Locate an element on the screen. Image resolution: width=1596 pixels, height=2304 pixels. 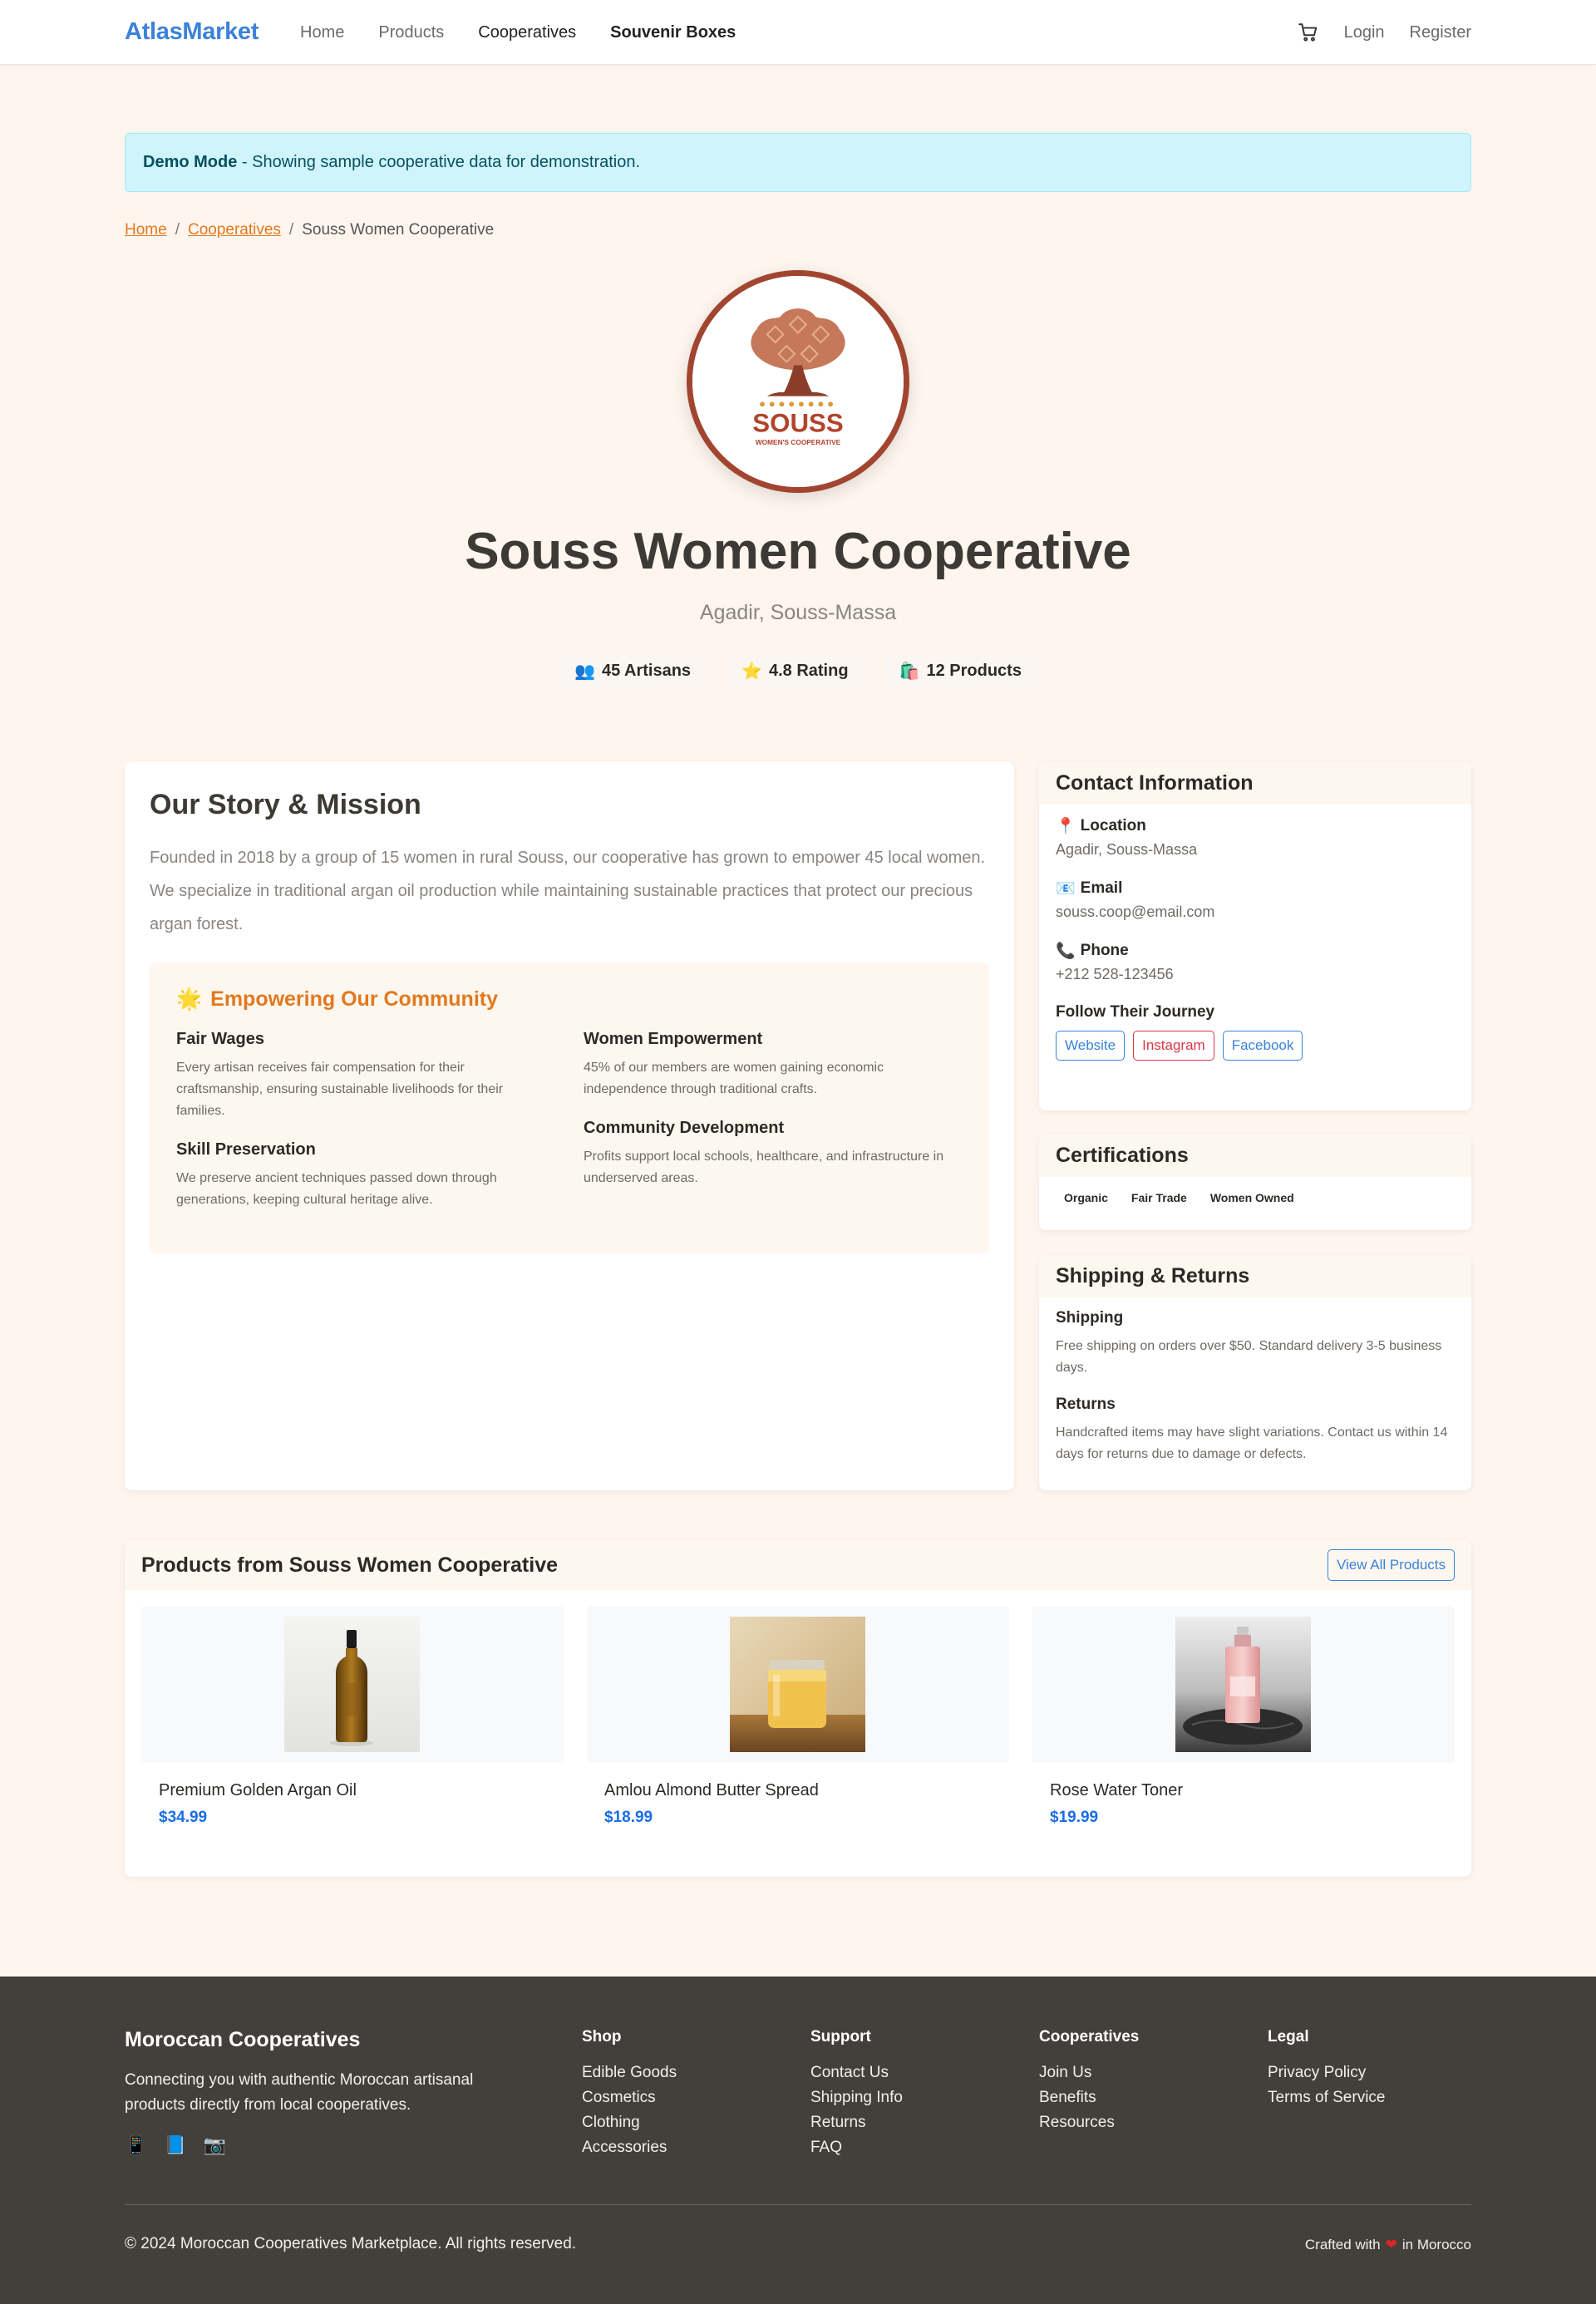
nav-right: Login Register is located at coordinates (1384, 32).